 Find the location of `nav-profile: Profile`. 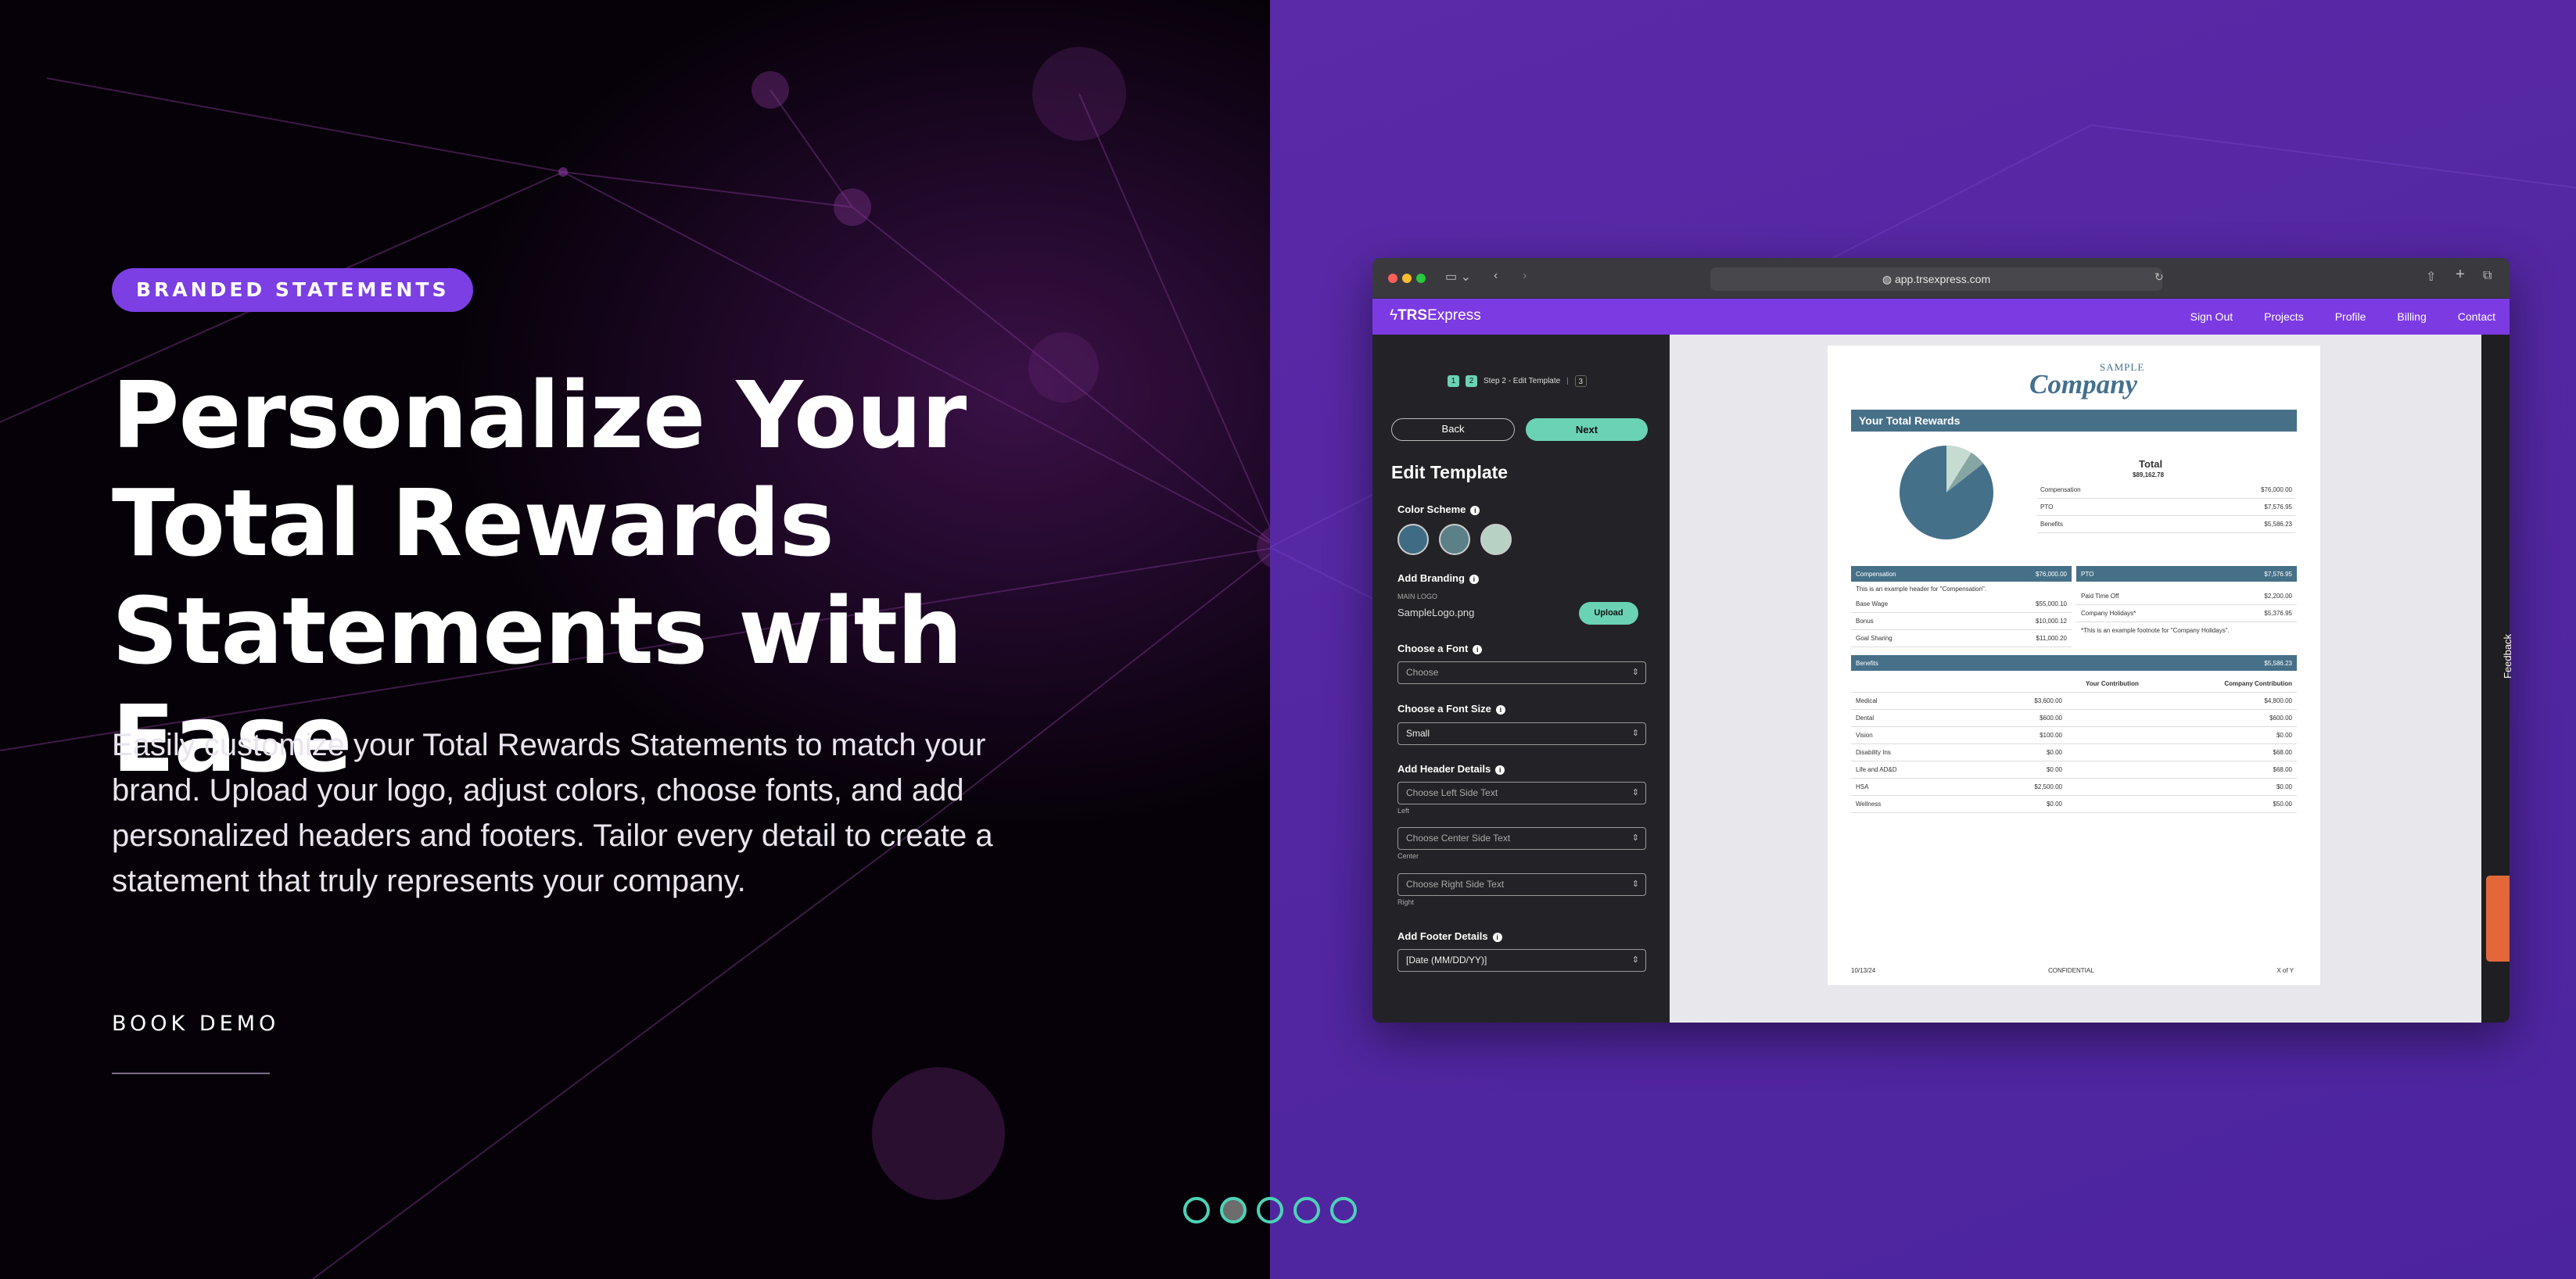

nav-profile: Profile is located at coordinates (2350, 316).